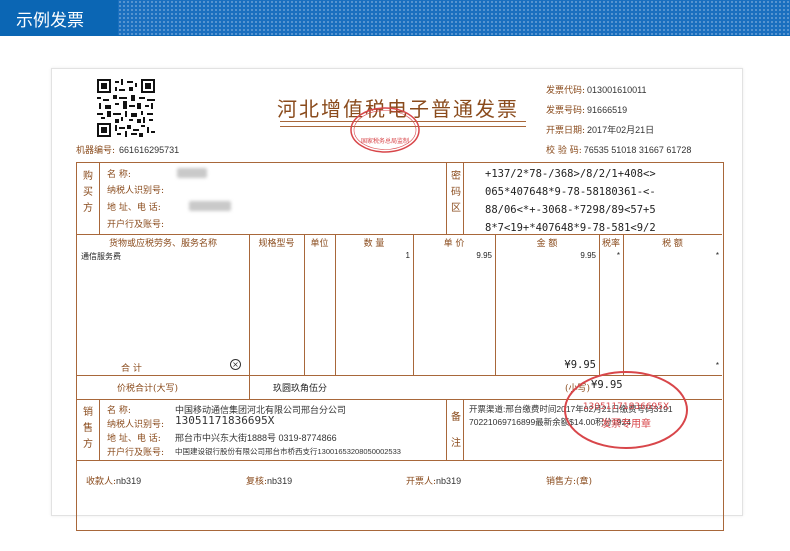 The image size is (790, 551). What do you see at coordinates (566, 131) in the screenshot?
I see `issue-date-label: 开票日期:` at bounding box center [566, 131].